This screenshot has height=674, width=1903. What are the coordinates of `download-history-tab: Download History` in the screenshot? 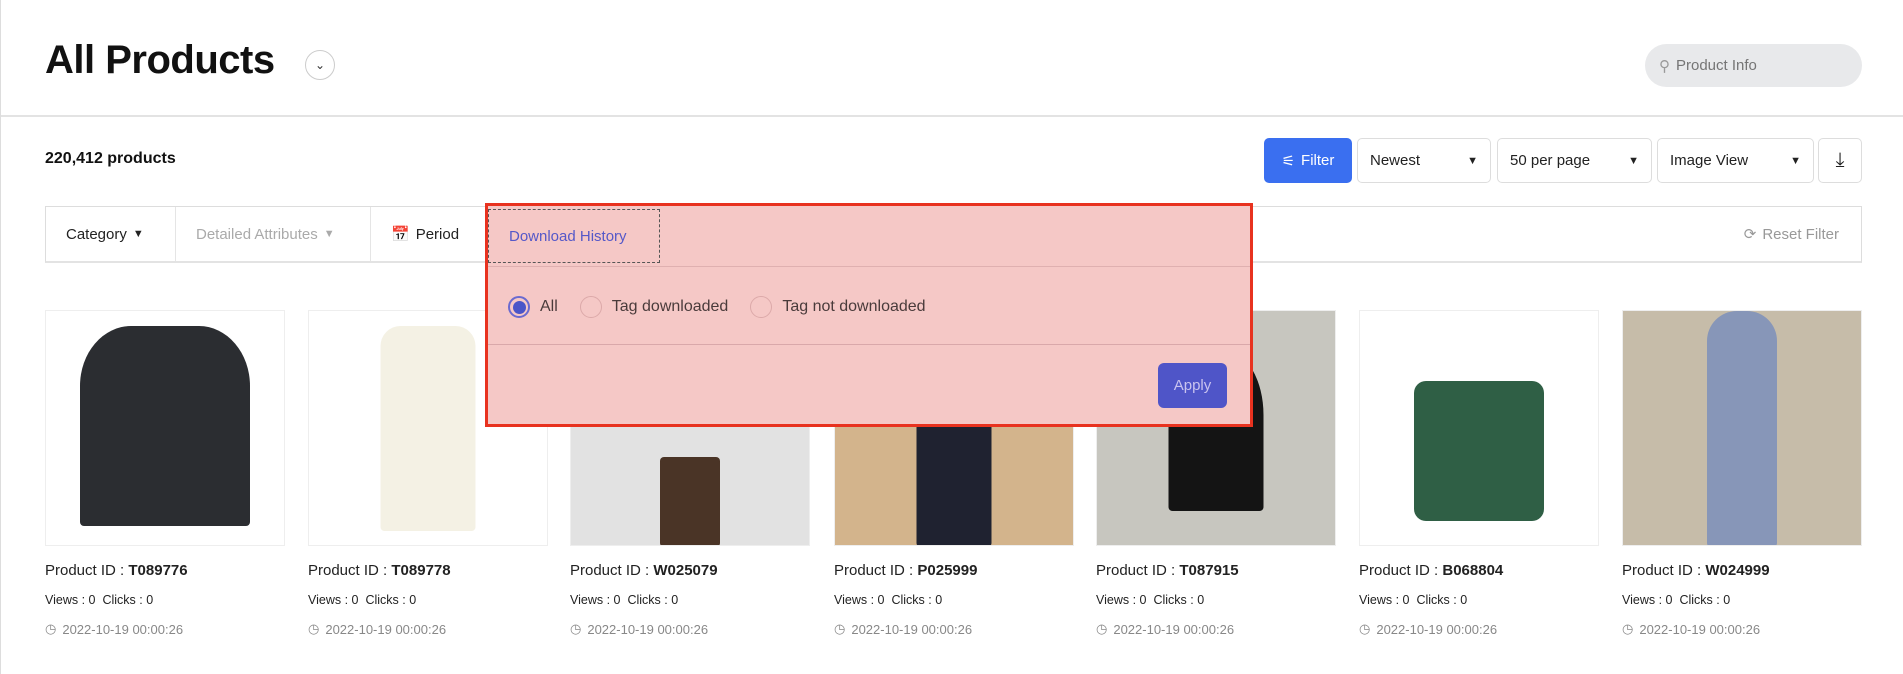 It's located at (574, 236).